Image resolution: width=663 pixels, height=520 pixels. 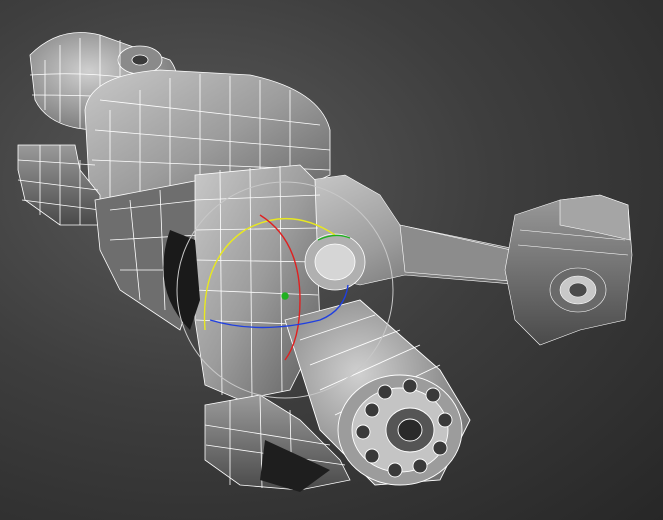 I want to click on piston, so click(x=568, y=270).